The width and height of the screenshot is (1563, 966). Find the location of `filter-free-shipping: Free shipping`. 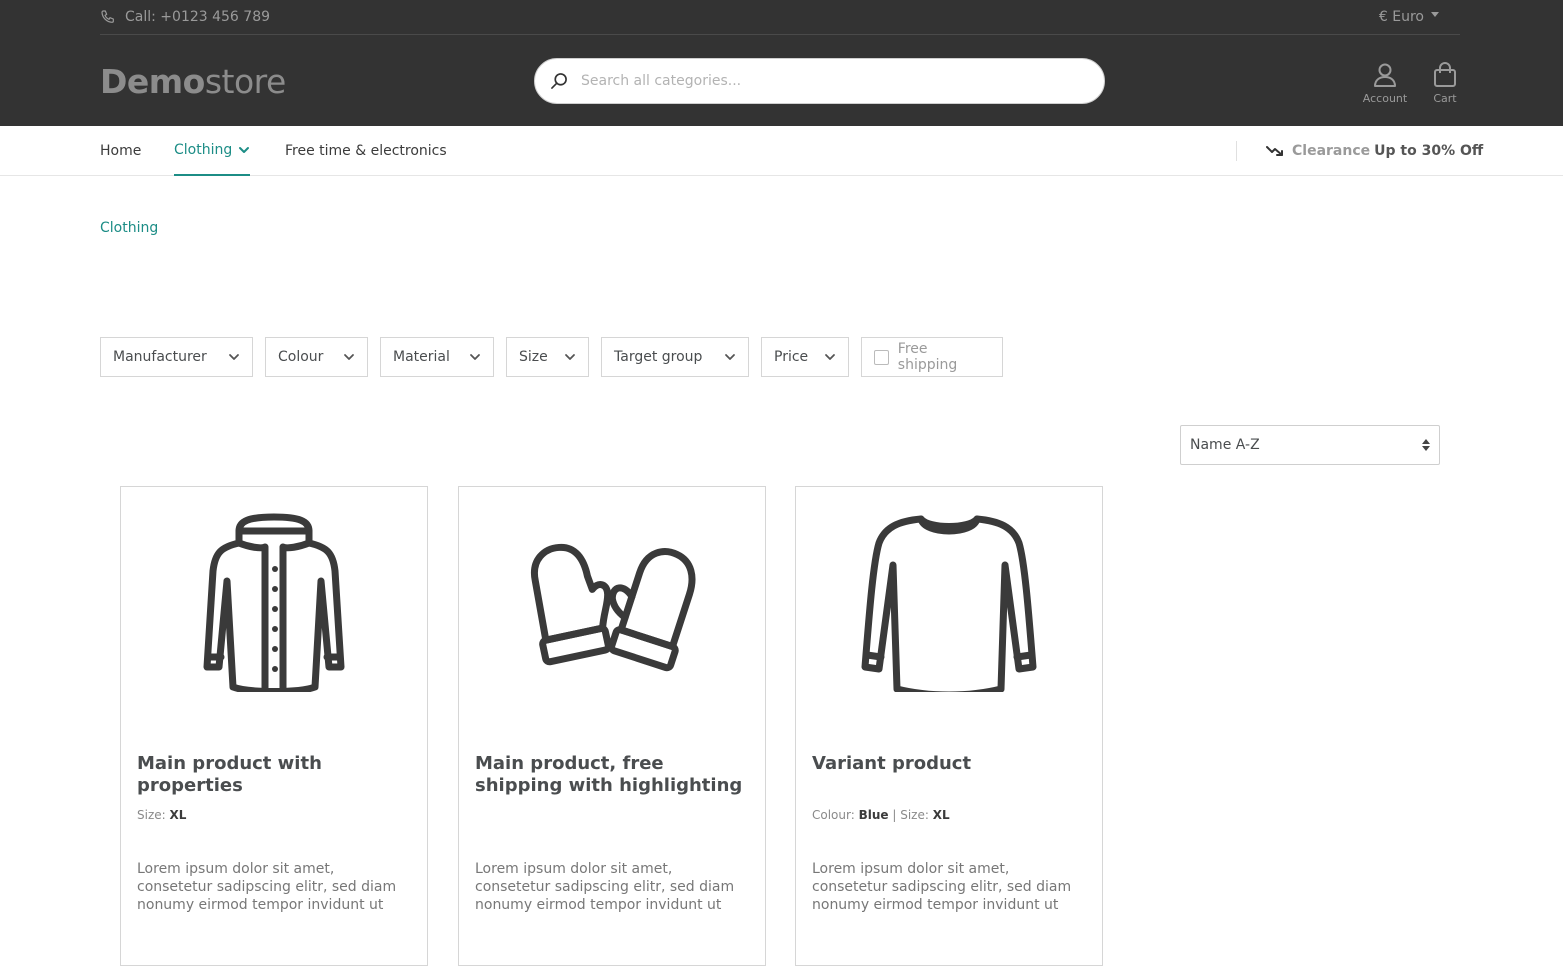

filter-free-shipping: Free shipping is located at coordinates (932, 357).